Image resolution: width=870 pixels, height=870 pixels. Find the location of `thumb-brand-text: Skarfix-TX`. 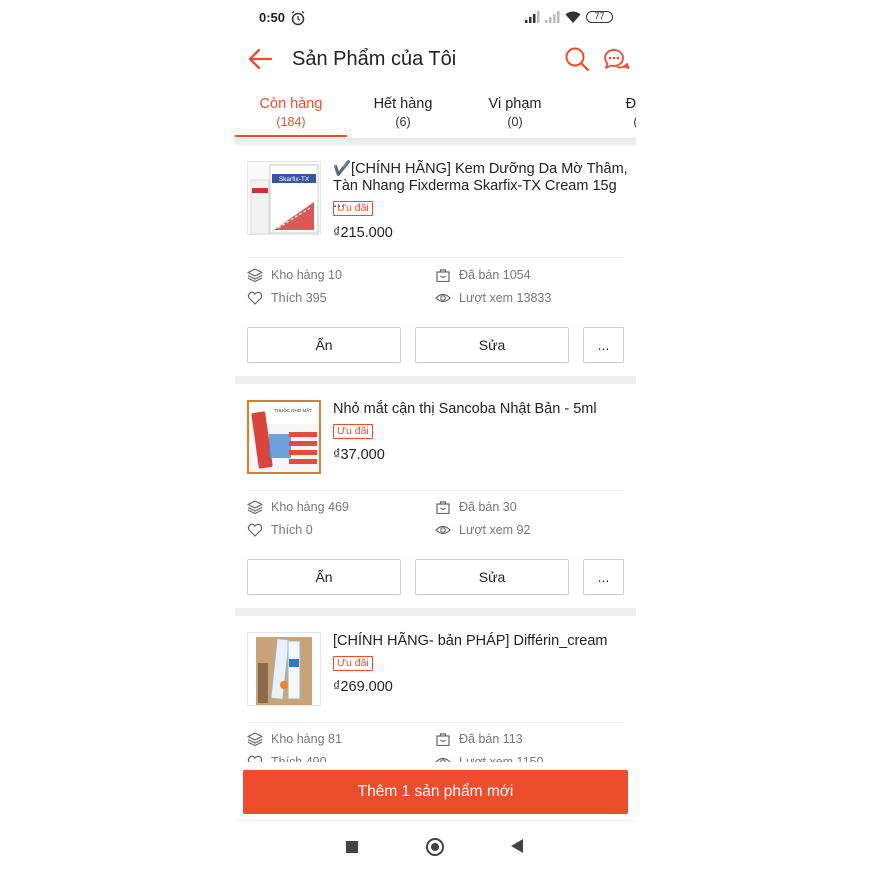

thumb-brand-text: Skarfix-TX is located at coordinates (294, 179).